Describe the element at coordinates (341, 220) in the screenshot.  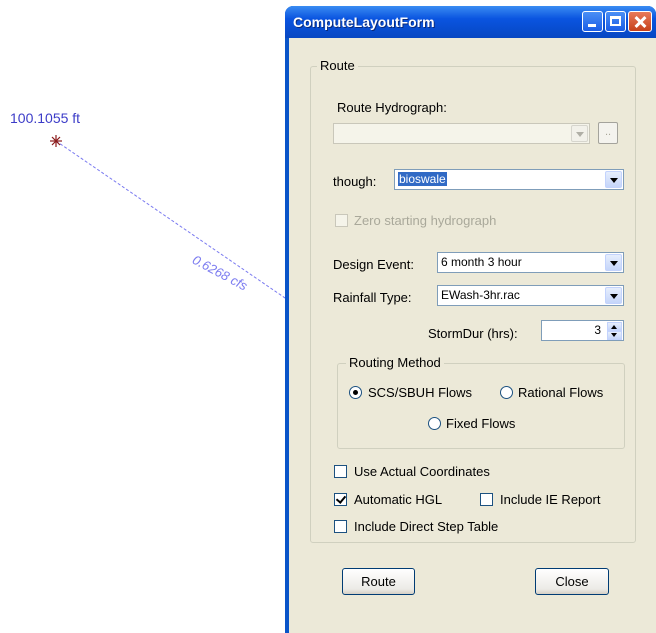
I see `zero-starting-checkbox` at that location.